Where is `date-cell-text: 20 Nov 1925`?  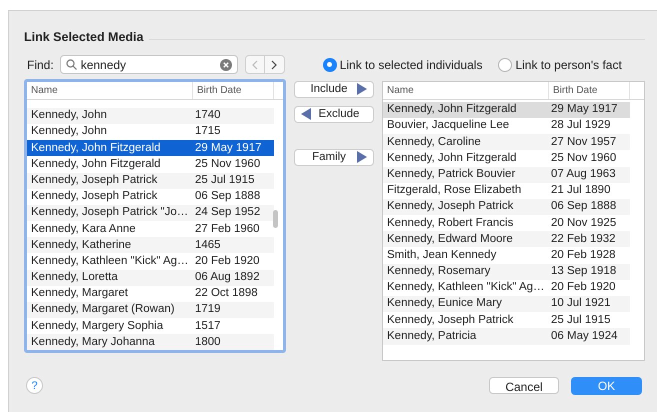
date-cell-text: 20 Nov 1925 is located at coordinates (584, 223).